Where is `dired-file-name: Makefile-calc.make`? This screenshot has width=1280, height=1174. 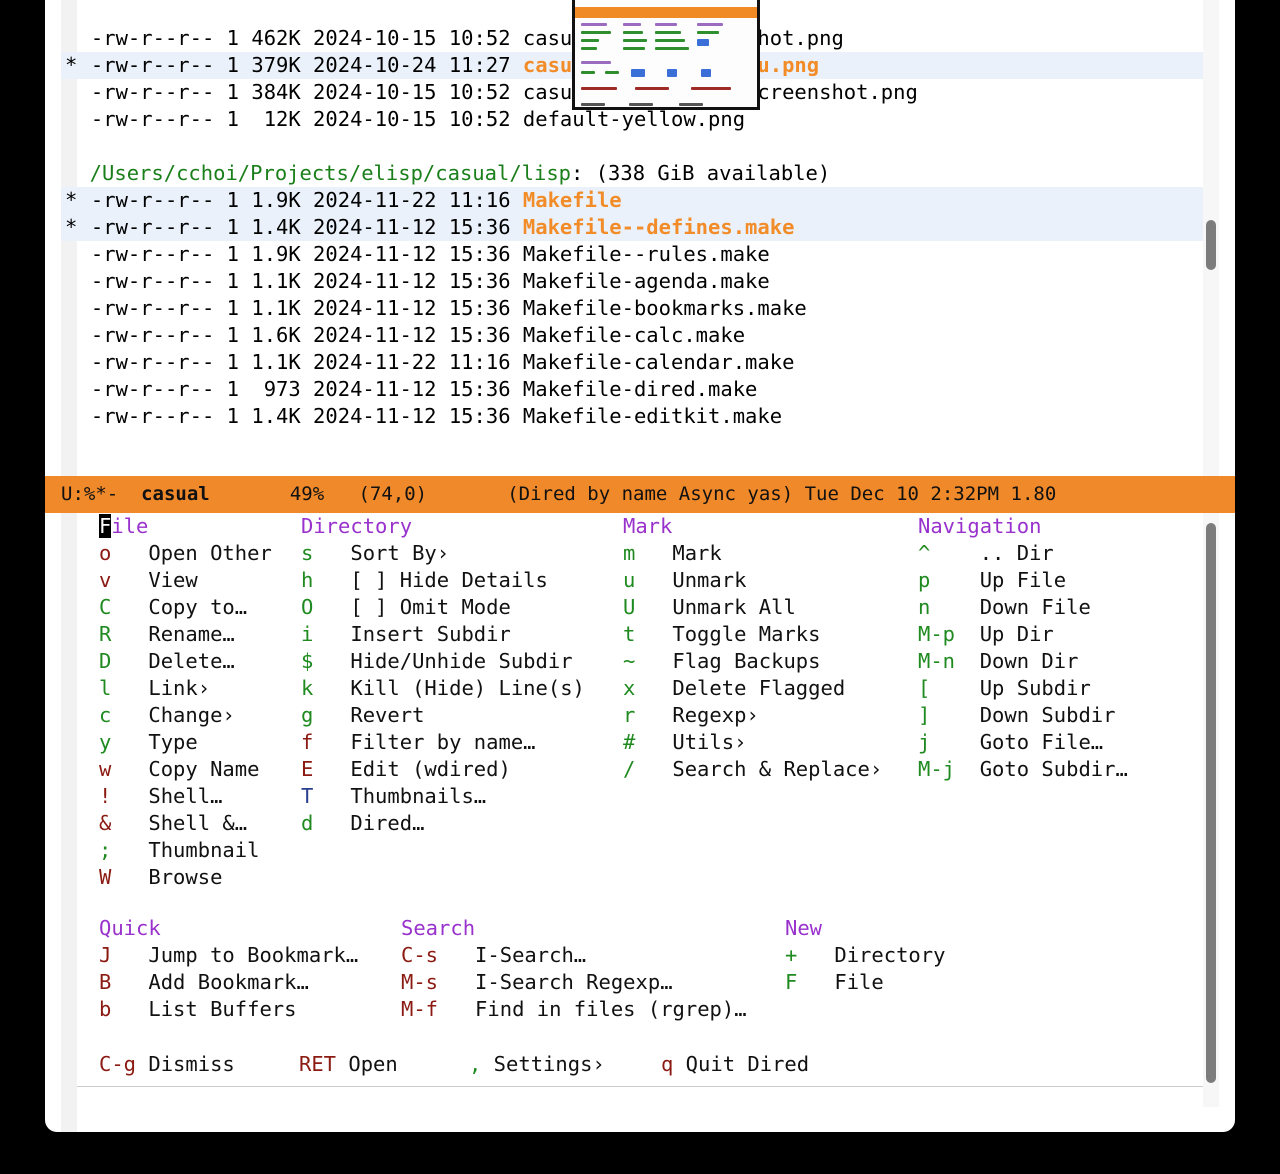 dired-file-name: Makefile-calc.make is located at coordinates (634, 335).